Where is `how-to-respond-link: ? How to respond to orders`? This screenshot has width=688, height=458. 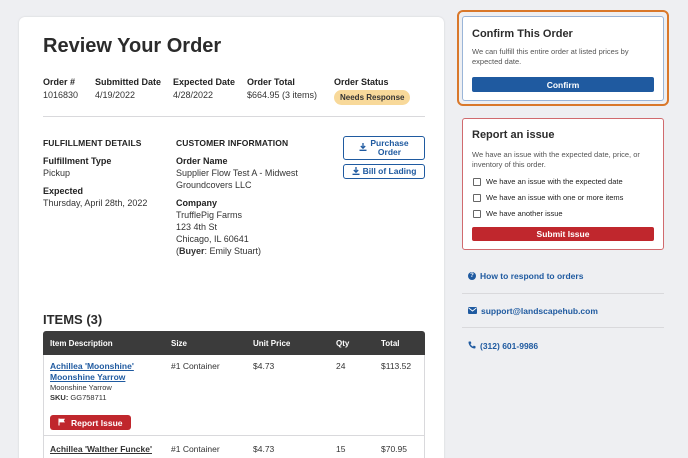
how-to-respond-link: ? How to respond to orders is located at coordinates (525, 276).